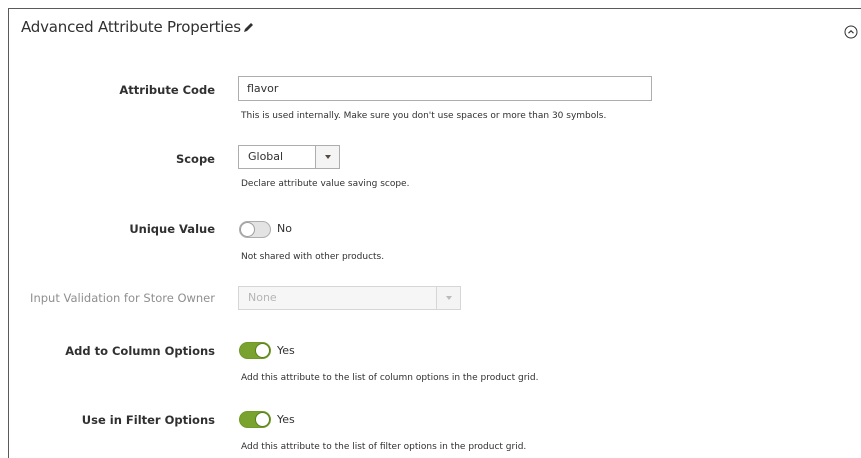  I want to click on add-to-column-options-label: Add to Column Options, so click(140, 351).